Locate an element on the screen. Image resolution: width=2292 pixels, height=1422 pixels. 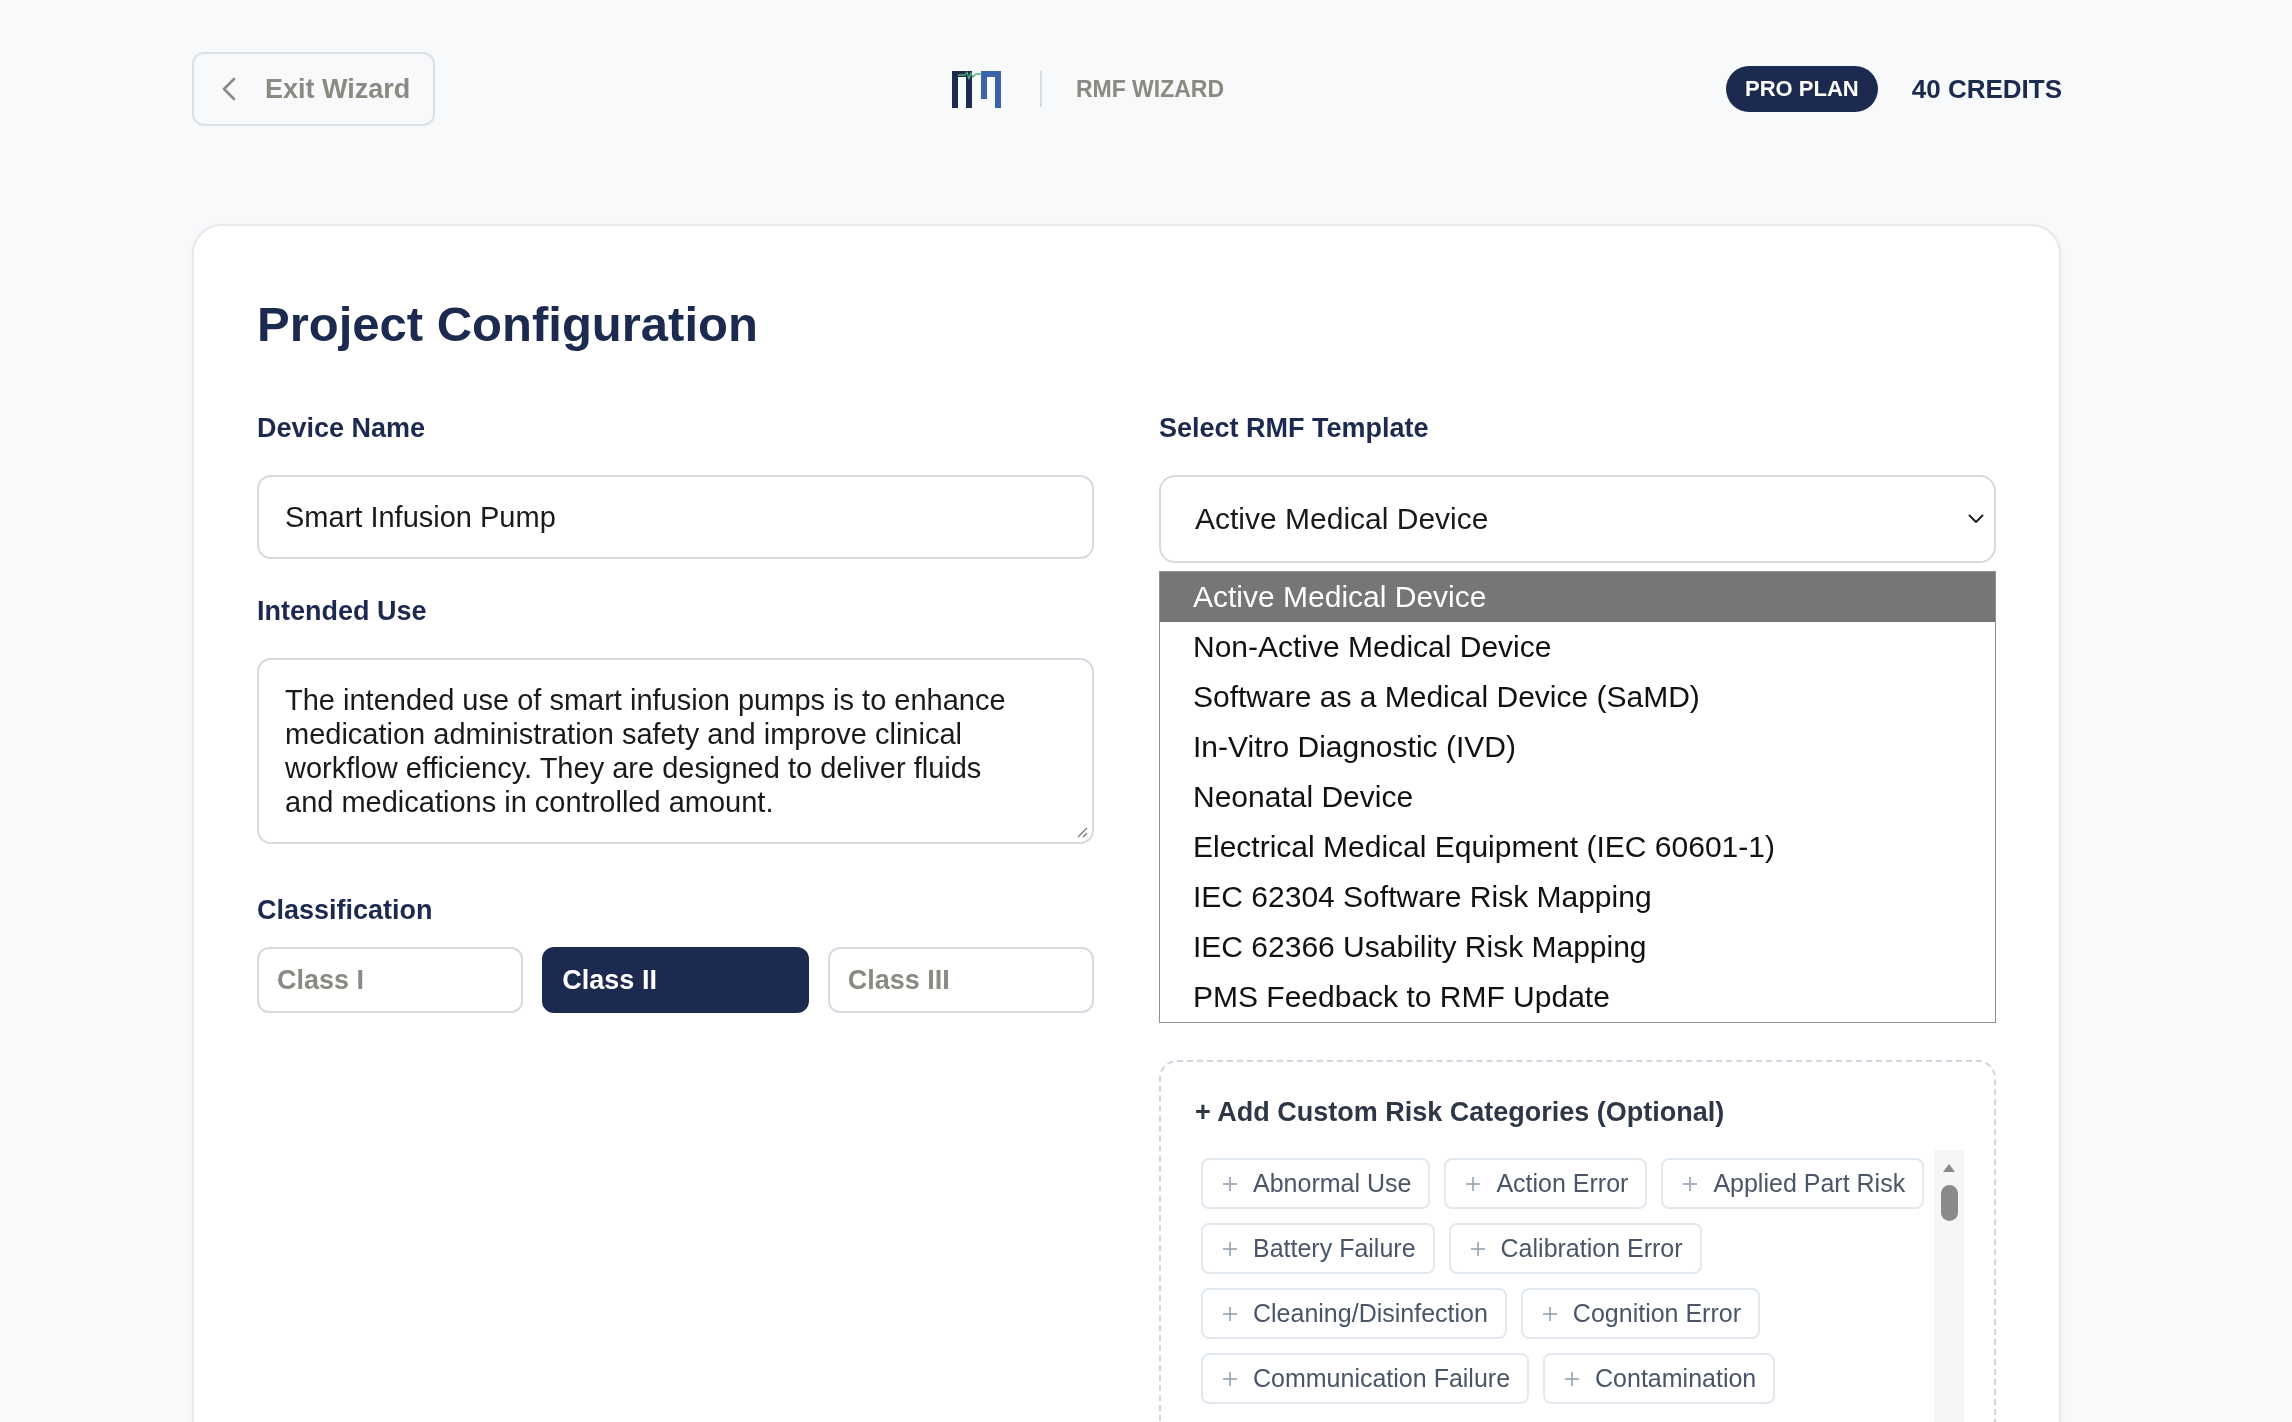
add-risk-chip: Abnormal Use is located at coordinates (1316, 1183).